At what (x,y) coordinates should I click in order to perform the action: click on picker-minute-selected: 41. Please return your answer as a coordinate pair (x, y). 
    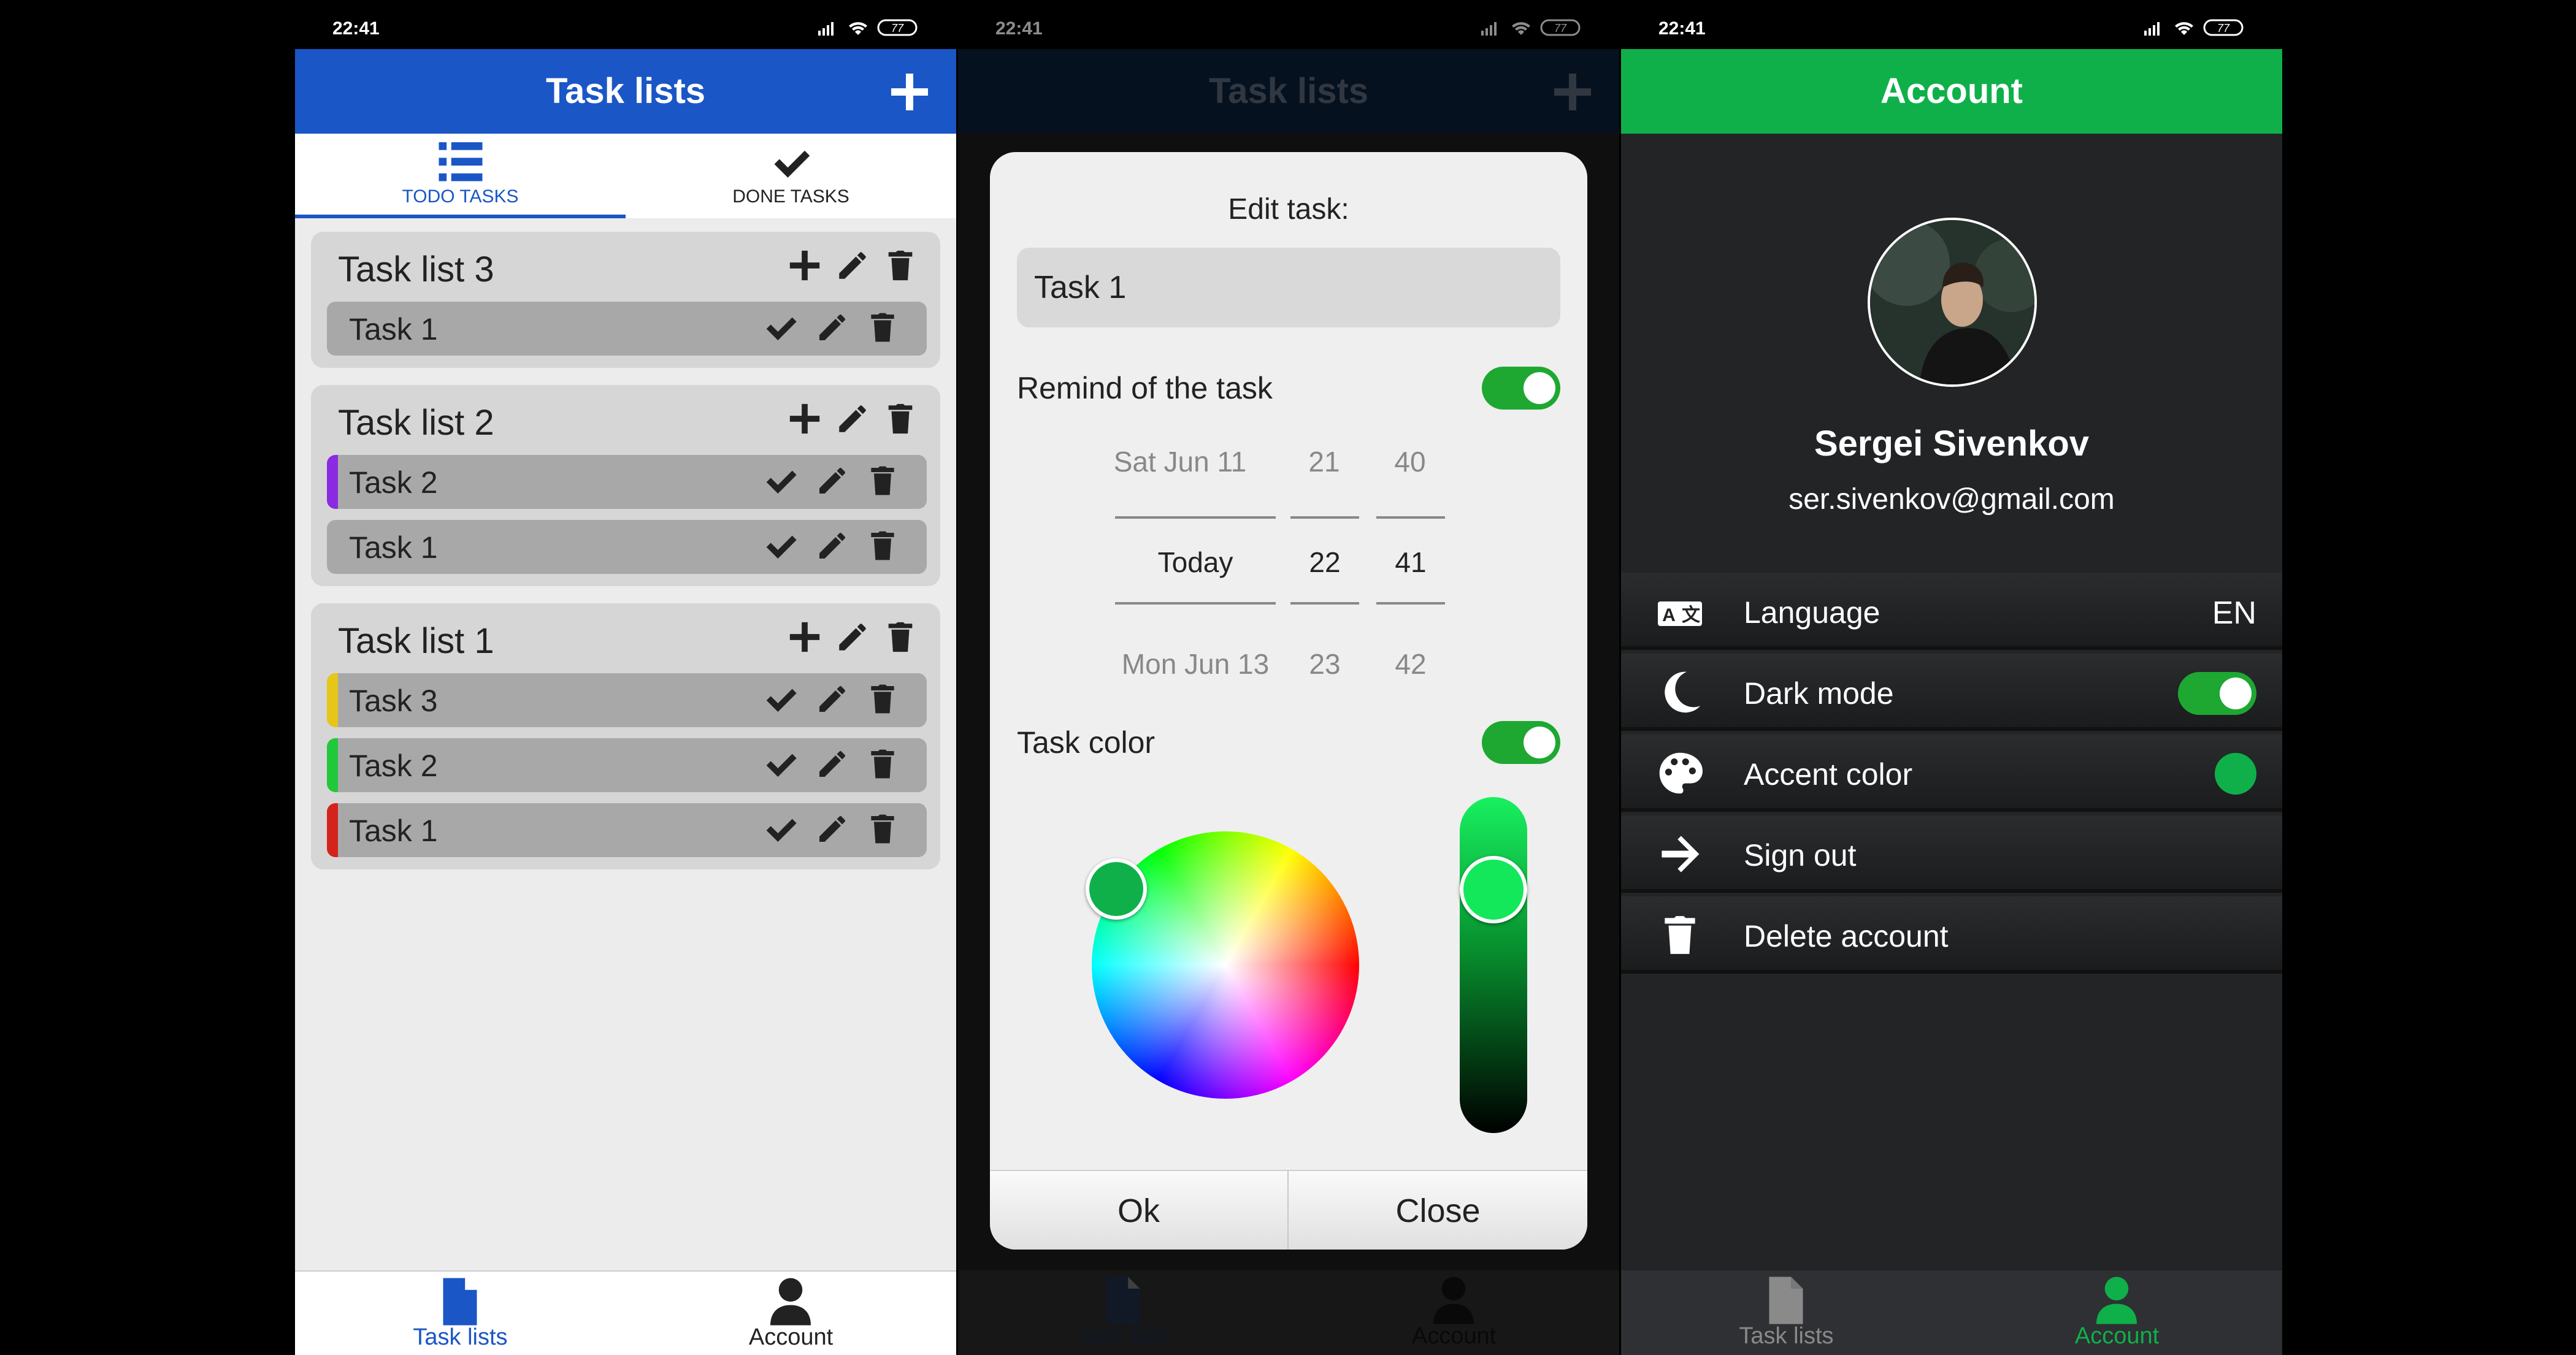
    Looking at the image, I should click on (1410, 562).